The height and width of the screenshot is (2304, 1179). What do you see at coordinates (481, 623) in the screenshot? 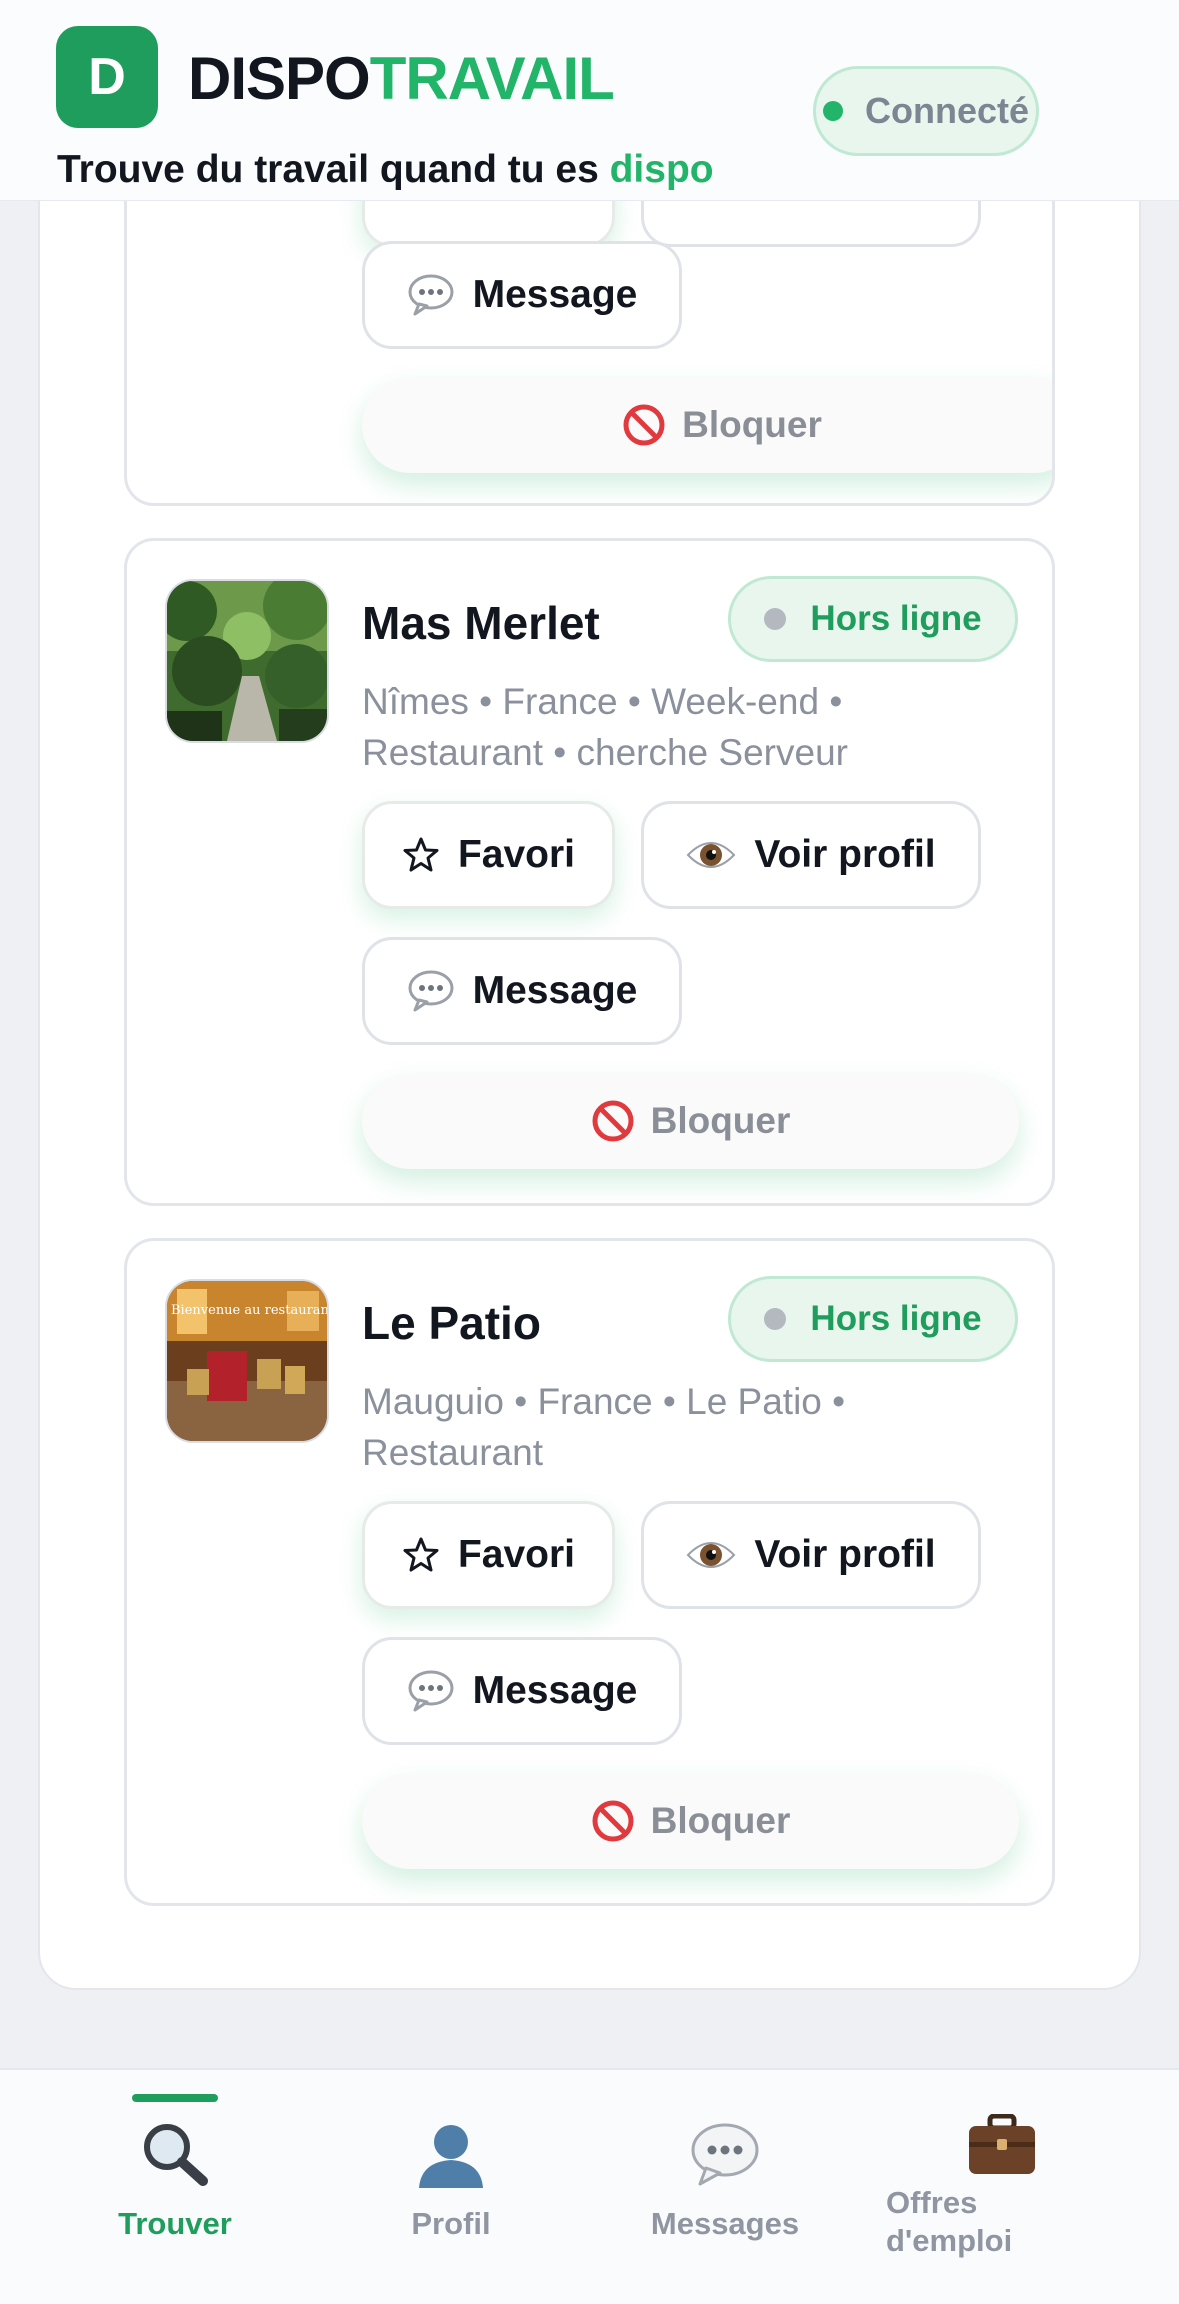
I see `employer-name: Mas Merlet` at bounding box center [481, 623].